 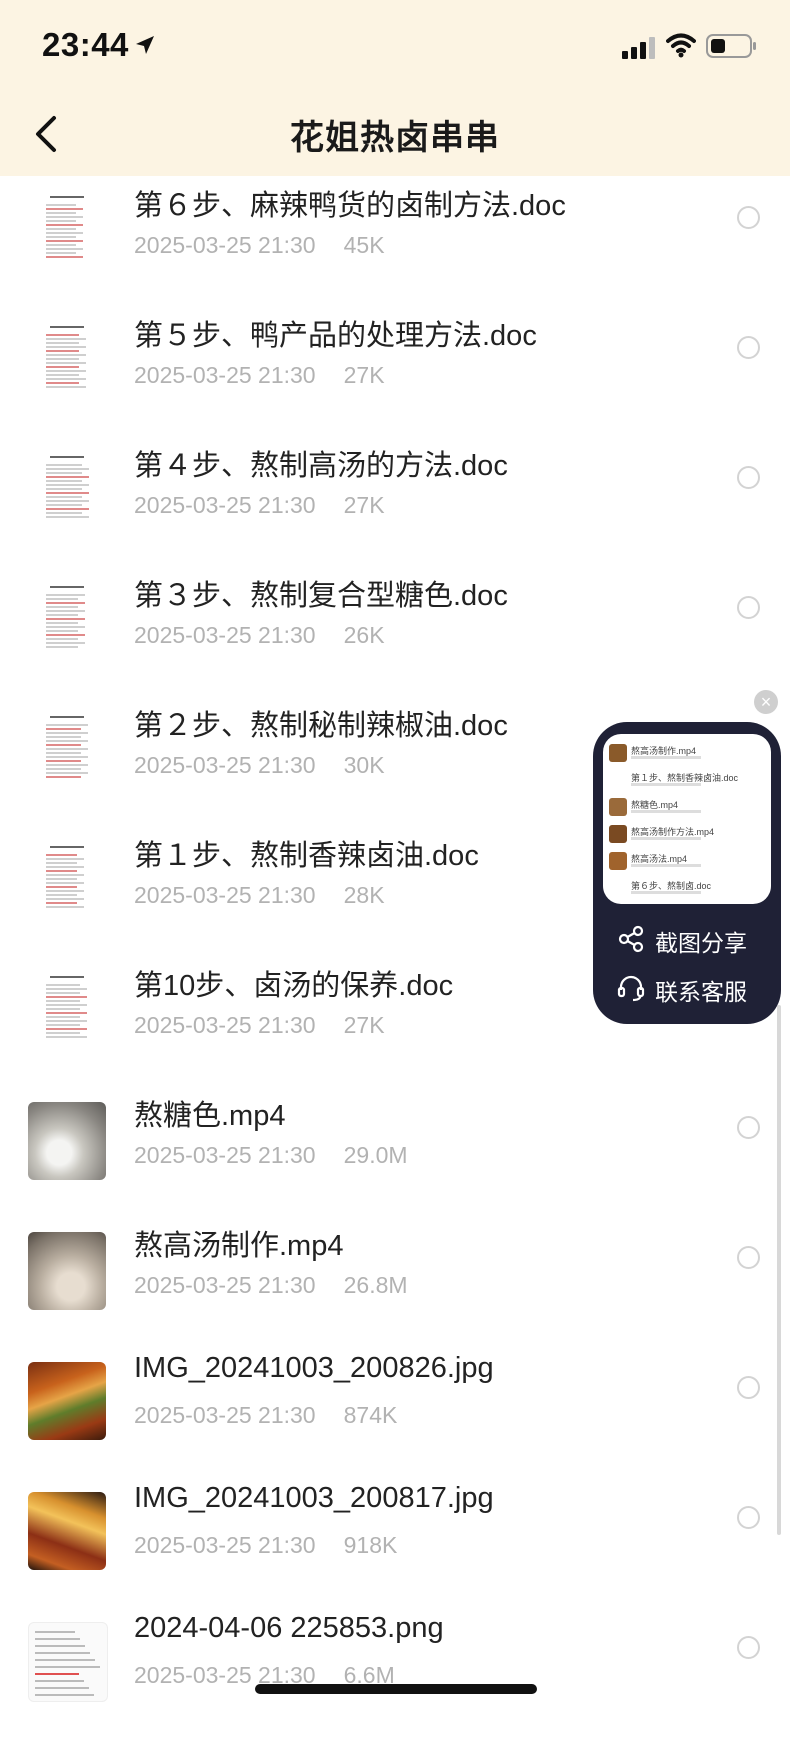 What do you see at coordinates (370, 1415) in the screenshot?
I see `file-size: 874K` at bounding box center [370, 1415].